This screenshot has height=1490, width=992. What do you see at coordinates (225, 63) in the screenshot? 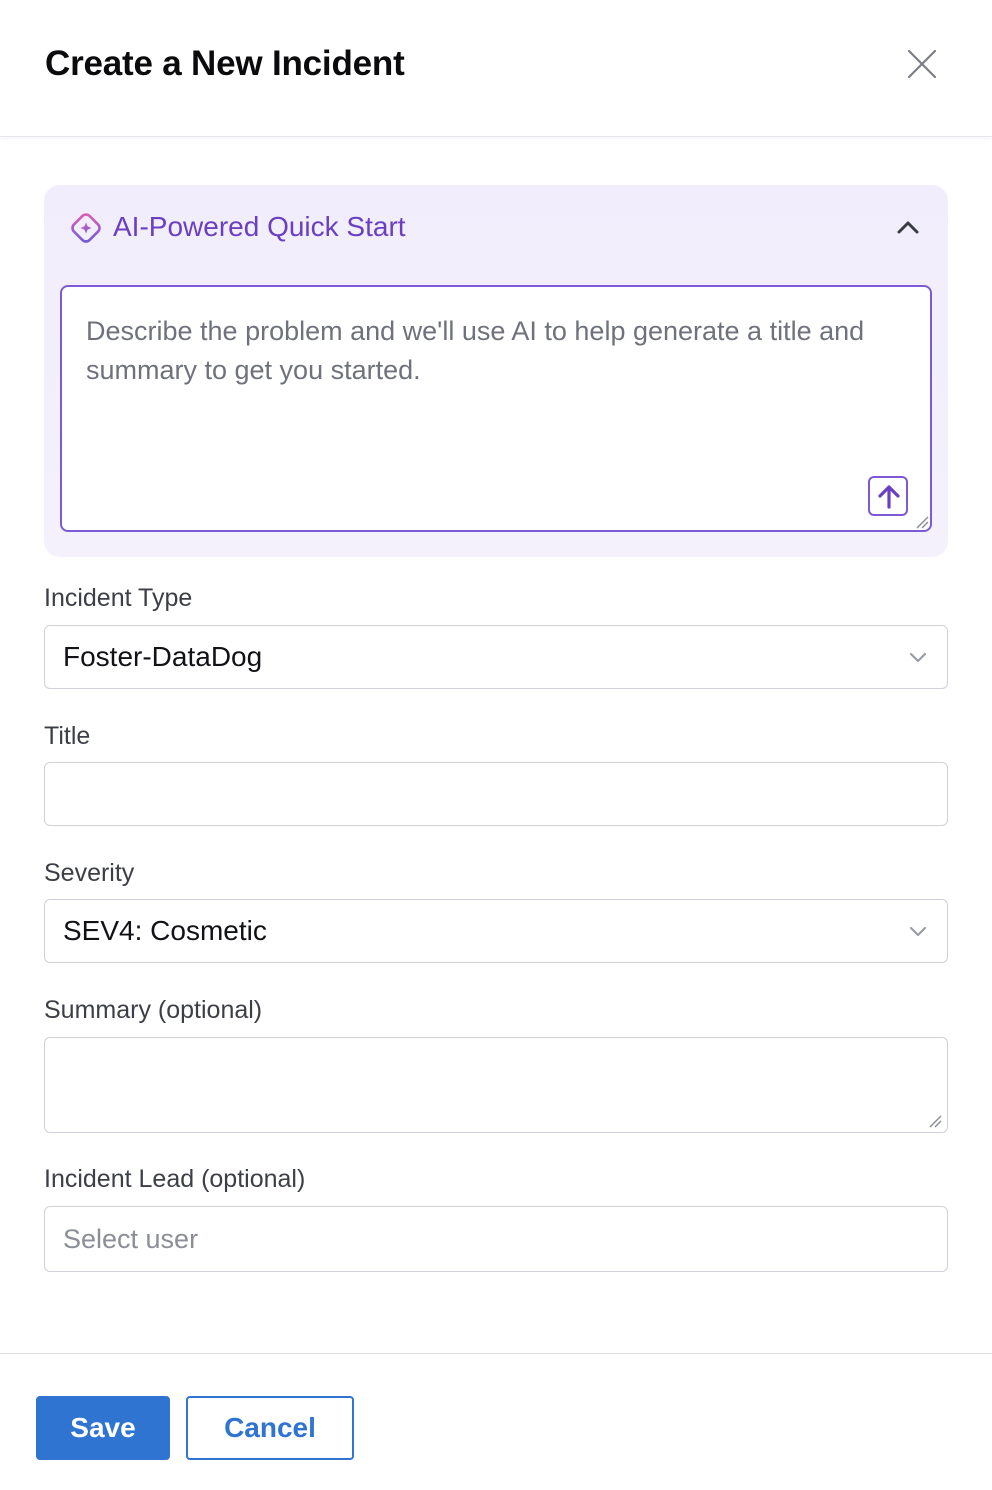
I see `dialog-title: Create a New Incident` at bounding box center [225, 63].